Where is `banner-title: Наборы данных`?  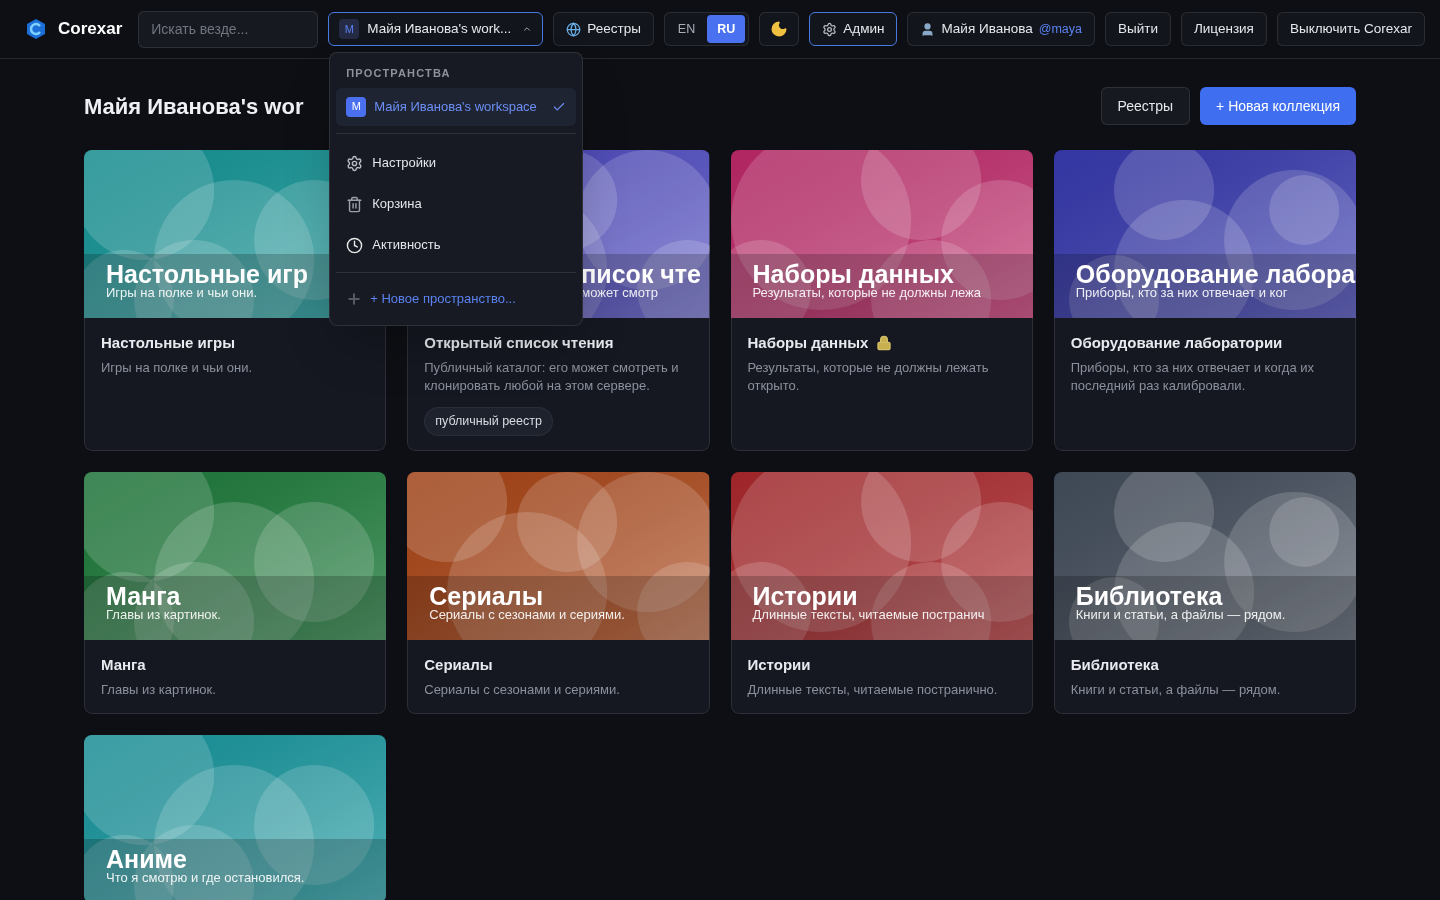 banner-title: Наборы данных is located at coordinates (853, 274).